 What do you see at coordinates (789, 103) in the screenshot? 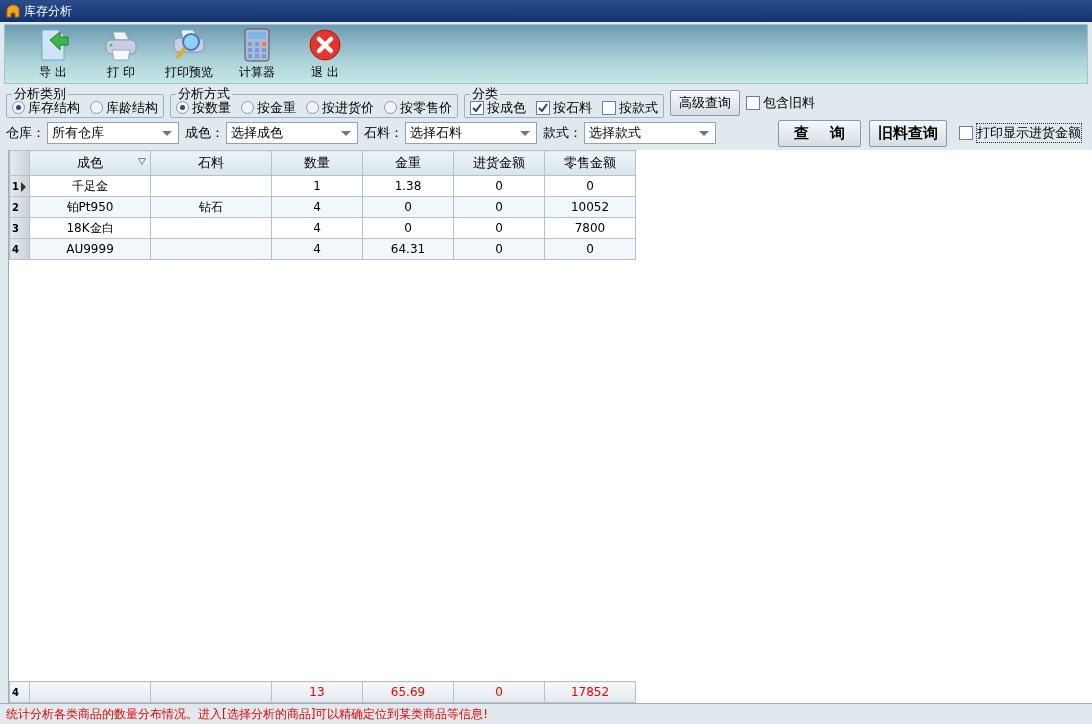
I see `option-label: 包含旧料` at bounding box center [789, 103].